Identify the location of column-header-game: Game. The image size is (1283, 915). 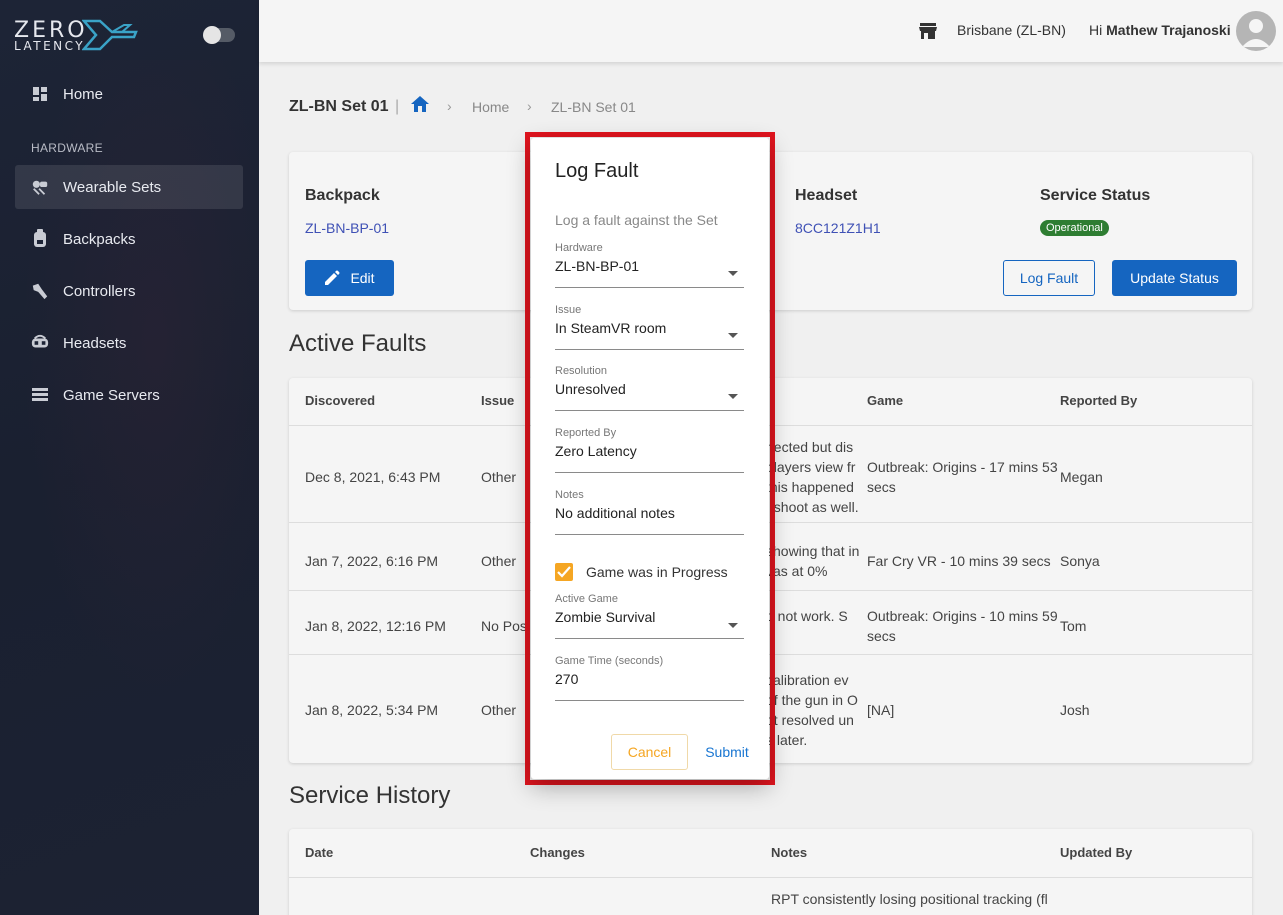
(885, 400).